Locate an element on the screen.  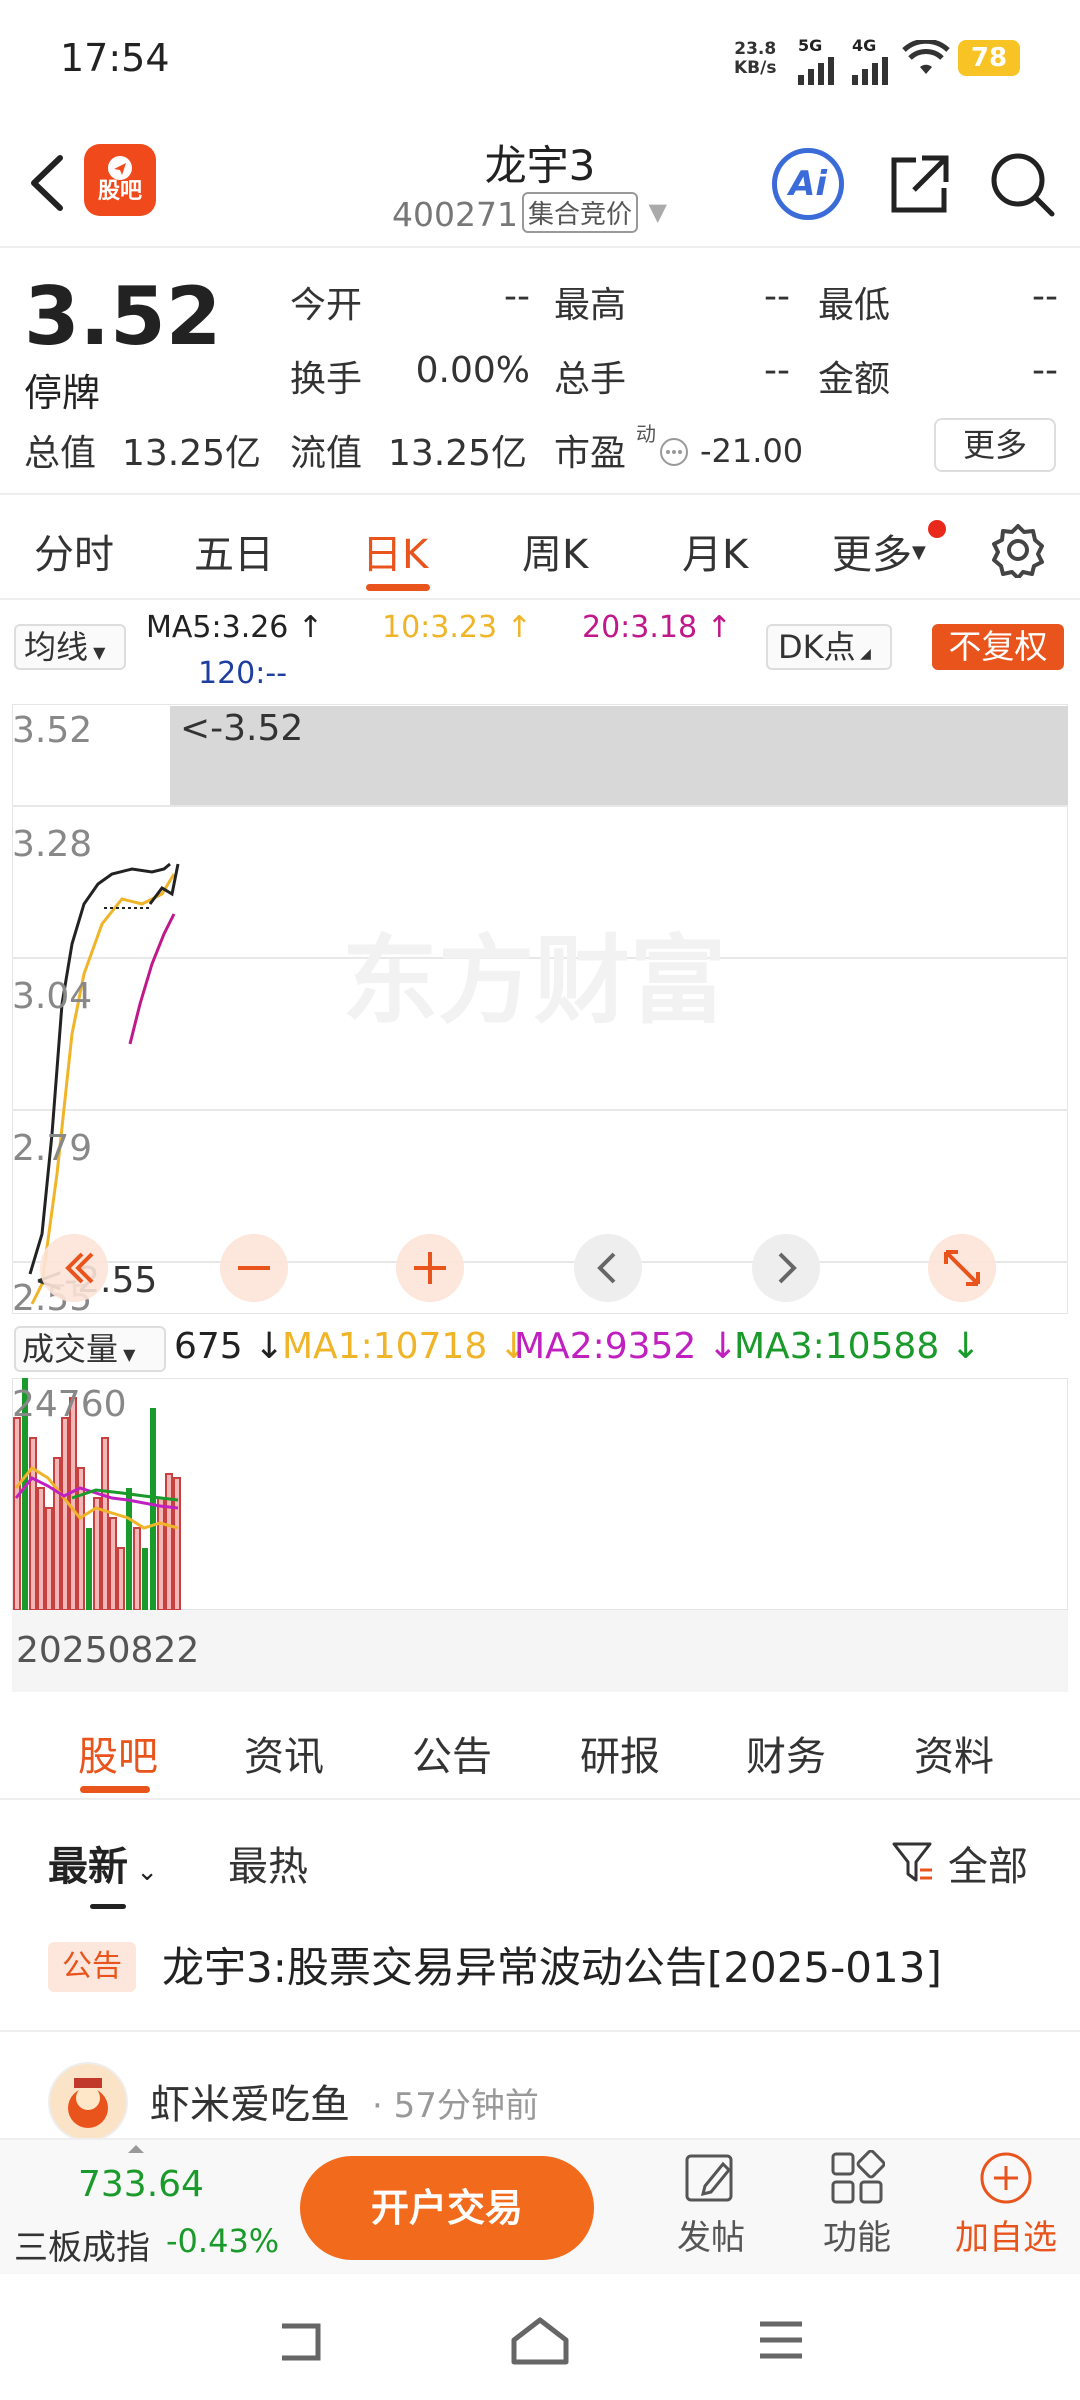
nav-back-icon is located at coordinates (300, 2343).